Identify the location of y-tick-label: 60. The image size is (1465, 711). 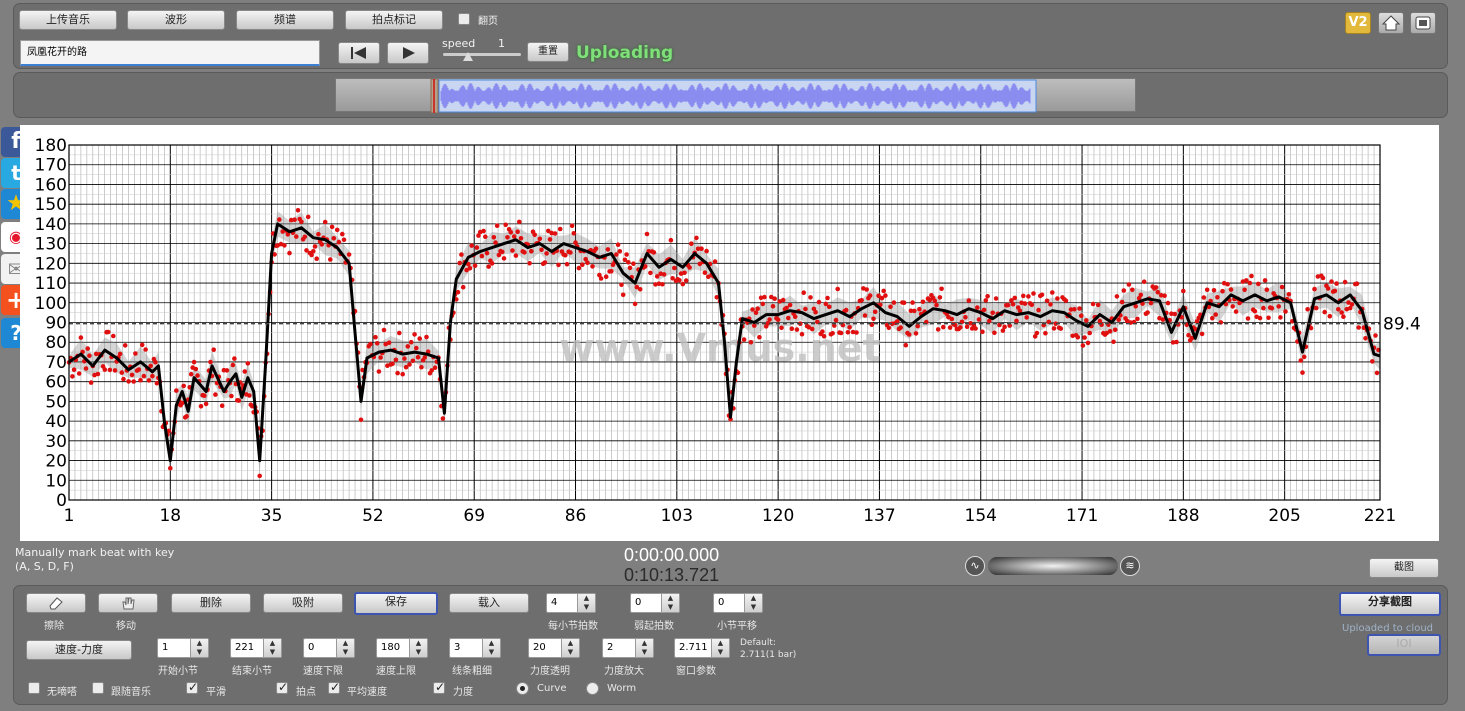
(56, 383).